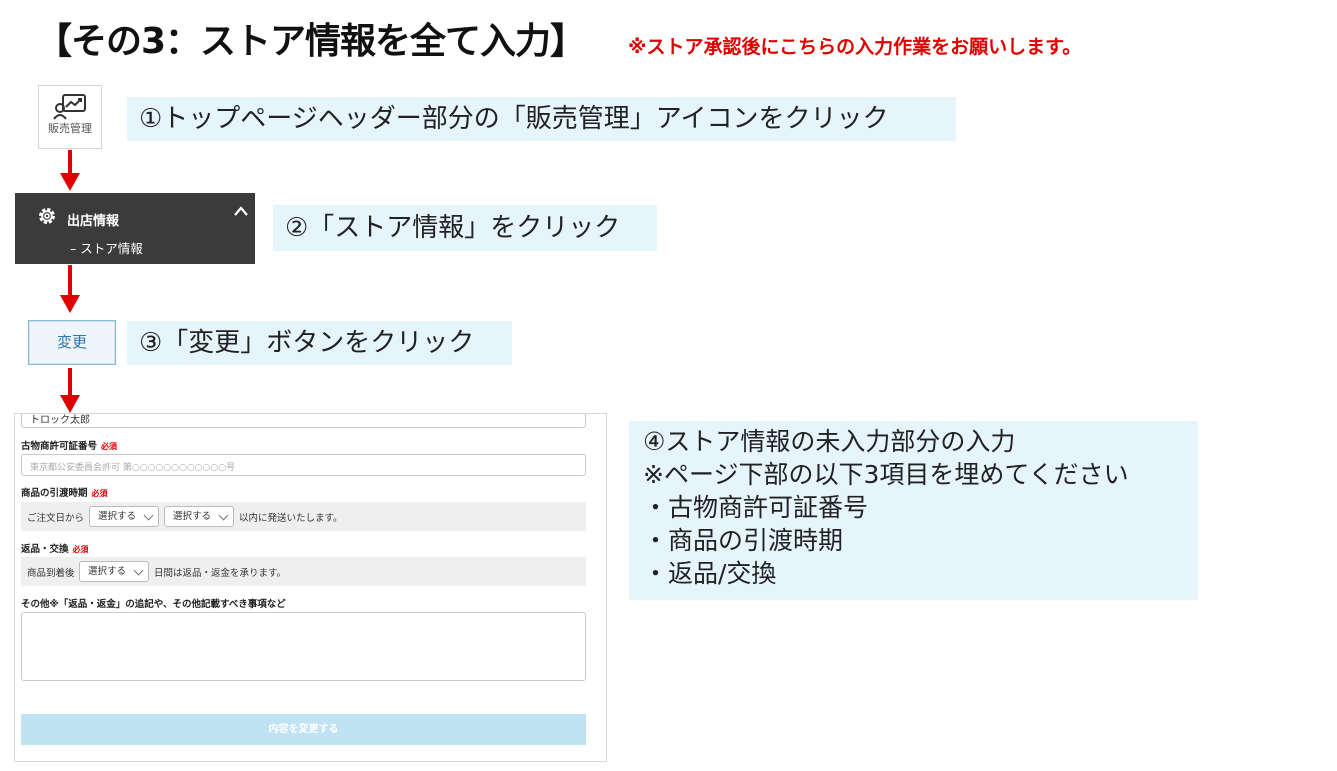 The width and height of the screenshot is (1337, 771). What do you see at coordinates (291, 518) in the screenshot?
I see `delivery-suffix: 以内に発送いたします。` at bounding box center [291, 518].